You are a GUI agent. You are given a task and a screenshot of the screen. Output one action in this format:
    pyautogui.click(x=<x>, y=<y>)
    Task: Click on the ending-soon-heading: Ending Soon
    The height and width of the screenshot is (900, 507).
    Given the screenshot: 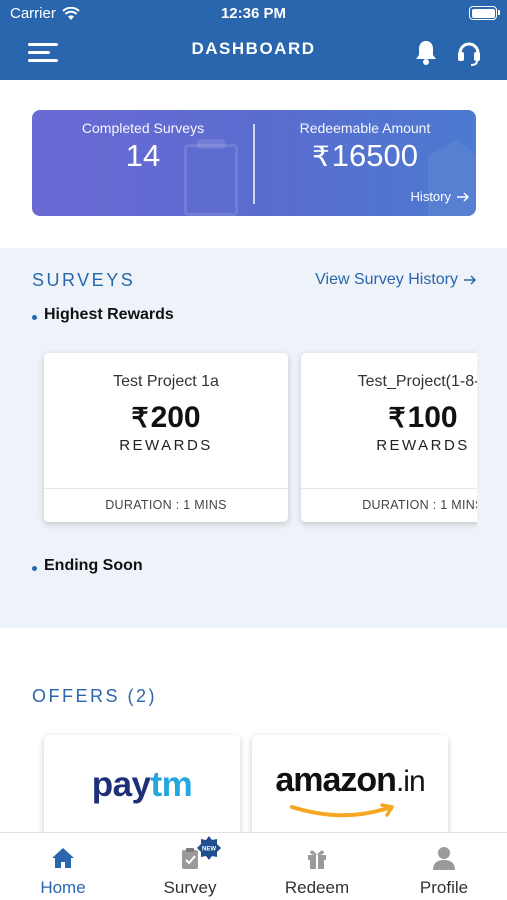 What is the action you would take?
    pyautogui.click(x=87, y=566)
    